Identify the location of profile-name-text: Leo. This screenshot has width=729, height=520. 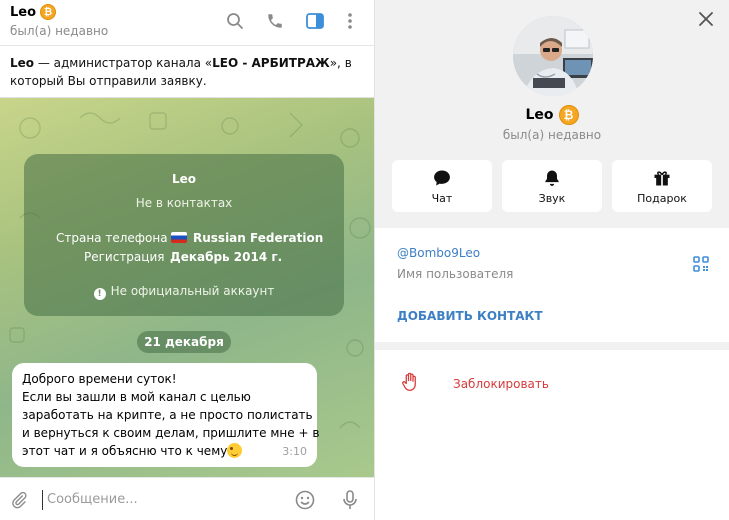
(539, 115).